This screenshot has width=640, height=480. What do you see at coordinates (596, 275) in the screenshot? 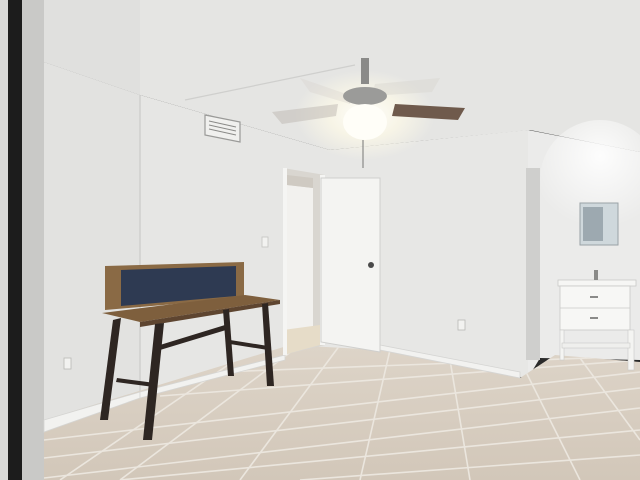
I see `faucet` at bounding box center [596, 275].